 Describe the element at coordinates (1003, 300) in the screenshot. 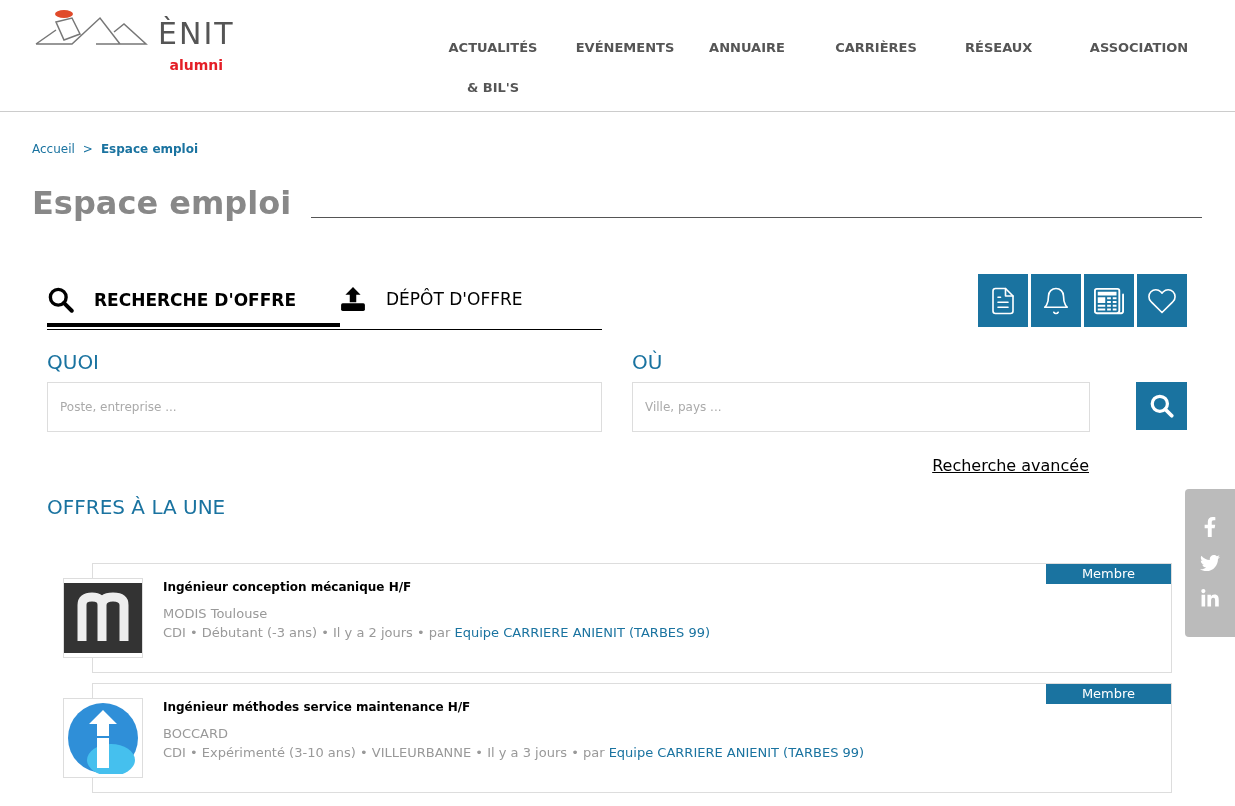

I see `document-button` at that location.